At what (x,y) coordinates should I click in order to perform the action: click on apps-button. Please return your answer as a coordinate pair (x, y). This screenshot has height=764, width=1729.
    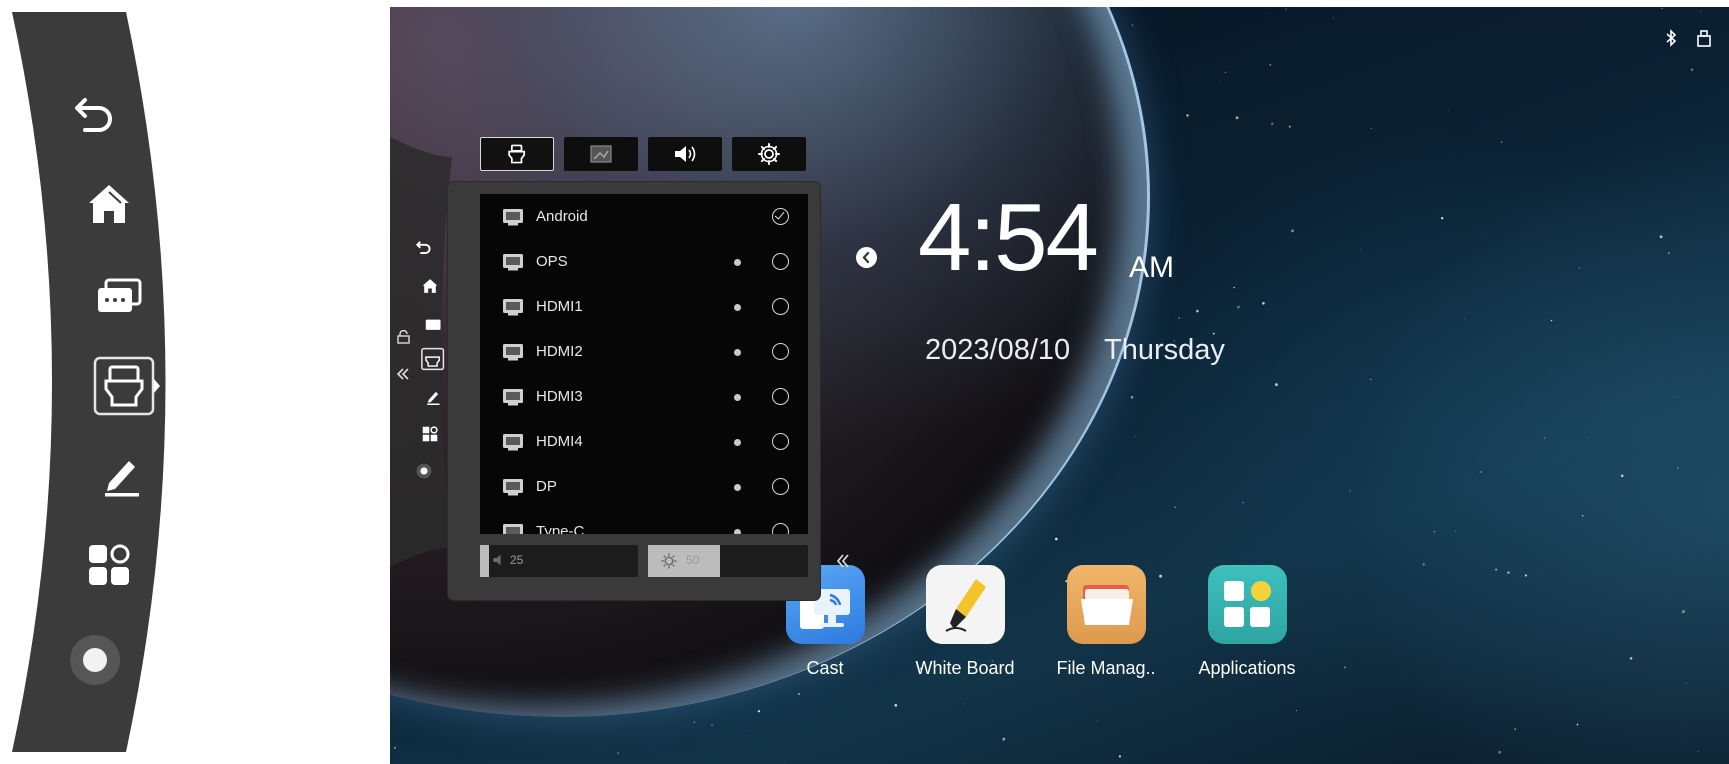
    Looking at the image, I should click on (109, 565).